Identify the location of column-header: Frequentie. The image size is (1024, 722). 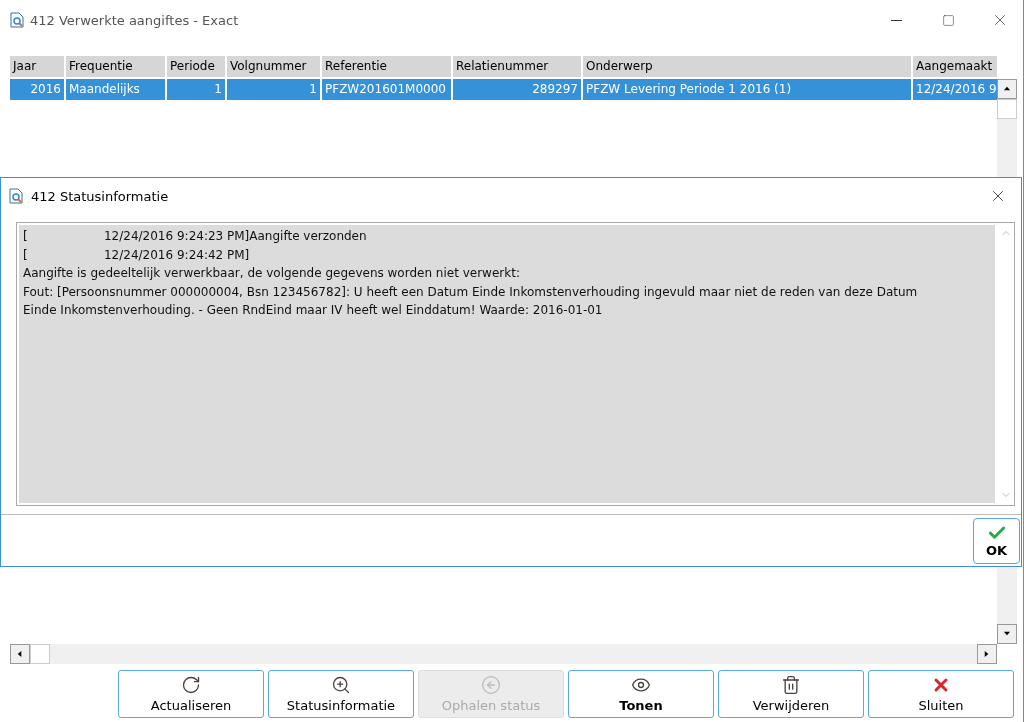
(115, 66).